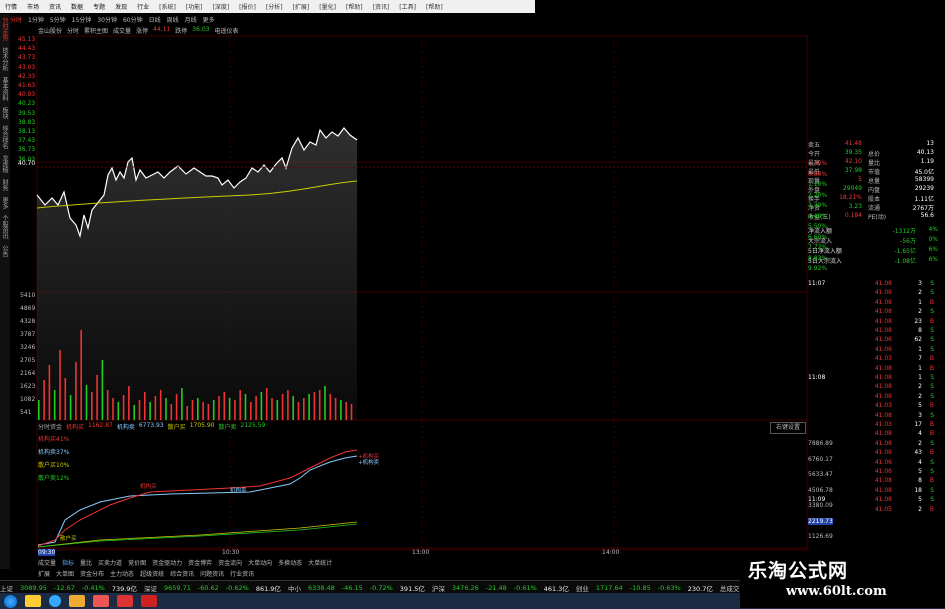  Describe the element at coordinates (99, 6) in the screenshot. I see `menu-item: 专题` at that location.